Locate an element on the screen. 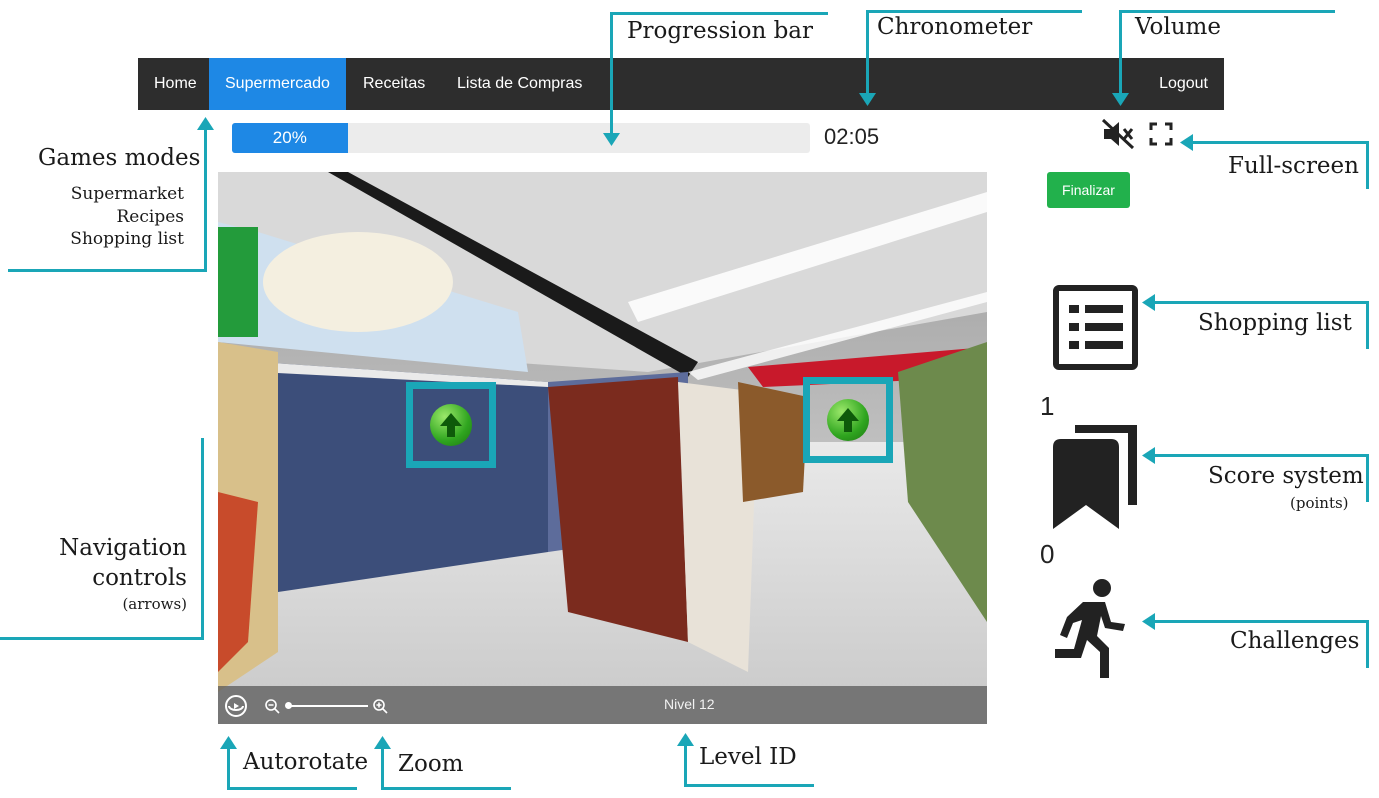  nav-hotspot-left is located at coordinates (451, 425).